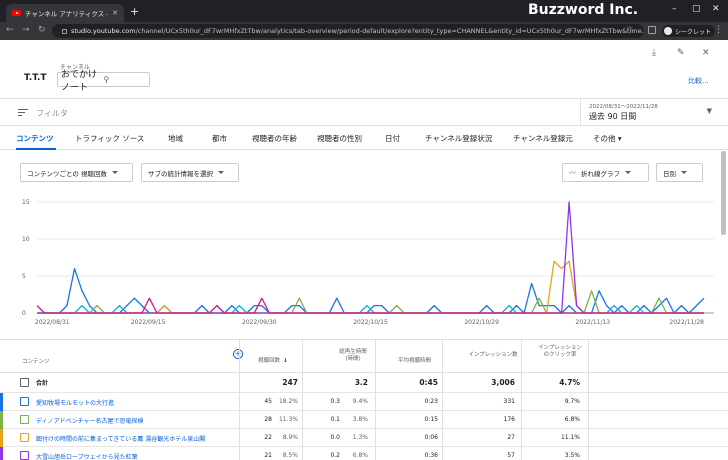 The height and width of the screenshot is (460, 728). What do you see at coordinates (90, 420) in the screenshot?
I see `video-title-link: ディノアドベンチャー名古屋で恐竜探検` at bounding box center [90, 420].